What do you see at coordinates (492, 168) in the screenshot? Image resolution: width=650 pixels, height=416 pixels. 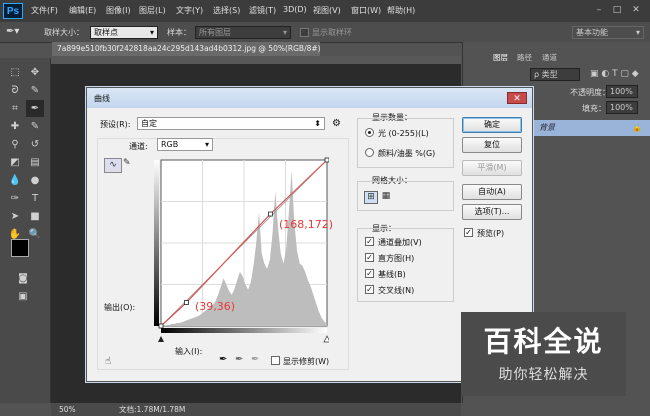 I see `smooth-button: 平滑(M)` at bounding box center [492, 168].